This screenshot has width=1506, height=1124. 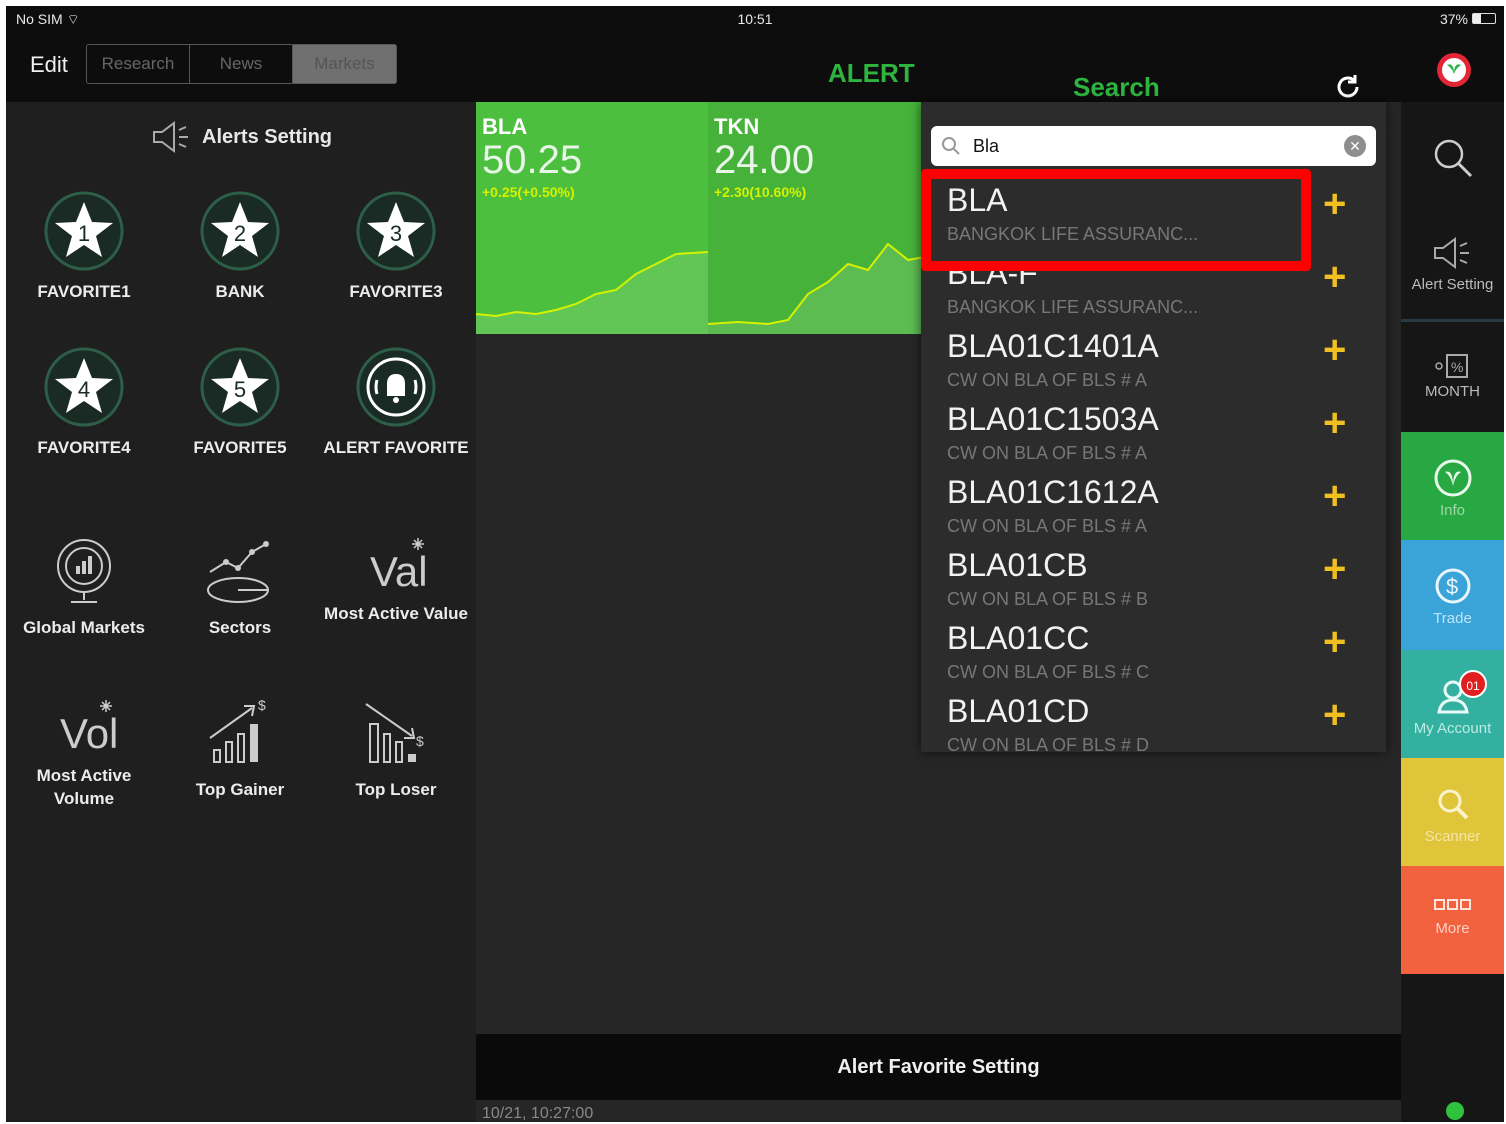 What do you see at coordinates (1355, 146) in the screenshot?
I see `clear-search-icon: ✕` at bounding box center [1355, 146].